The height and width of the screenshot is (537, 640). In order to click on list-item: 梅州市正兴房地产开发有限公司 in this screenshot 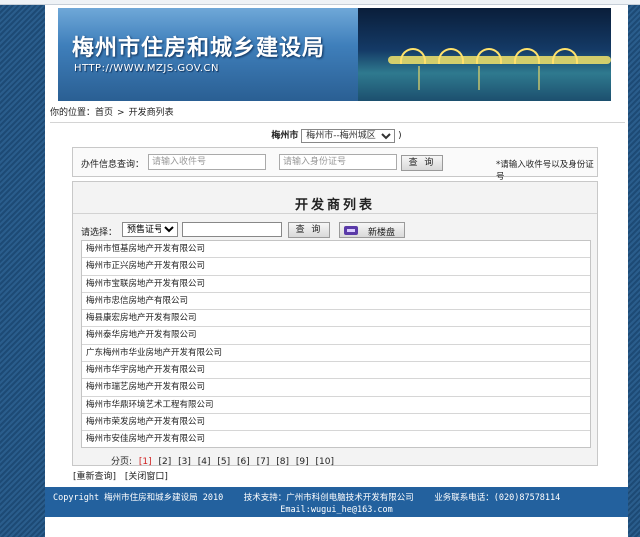, I will do `click(336, 267)`.